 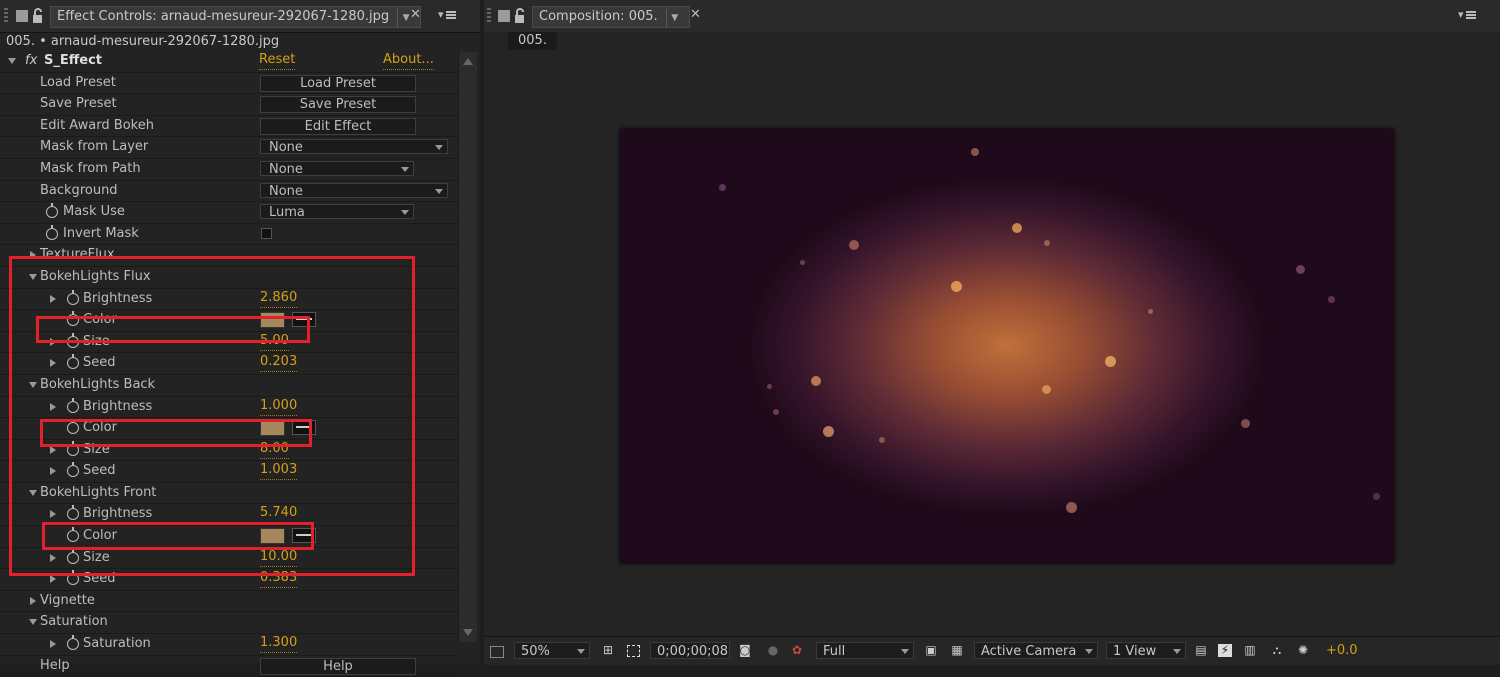 What do you see at coordinates (633, 651) in the screenshot?
I see `mask-visibility-icon` at bounding box center [633, 651].